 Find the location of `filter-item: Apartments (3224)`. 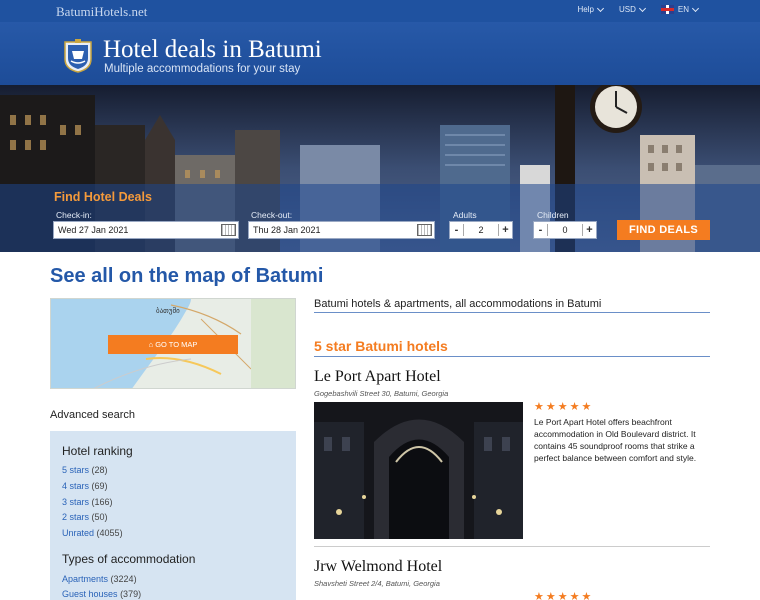

filter-item: Apartments (3224) is located at coordinates (99, 579).